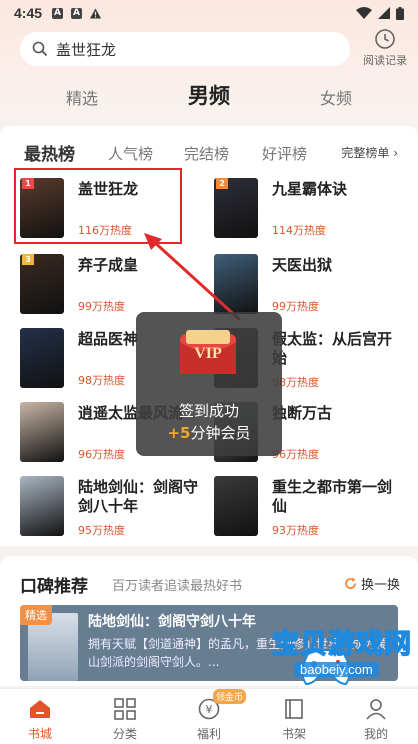  Describe the element at coordinates (82, 97) in the screenshot. I see `tab-featured: 精选` at that location.